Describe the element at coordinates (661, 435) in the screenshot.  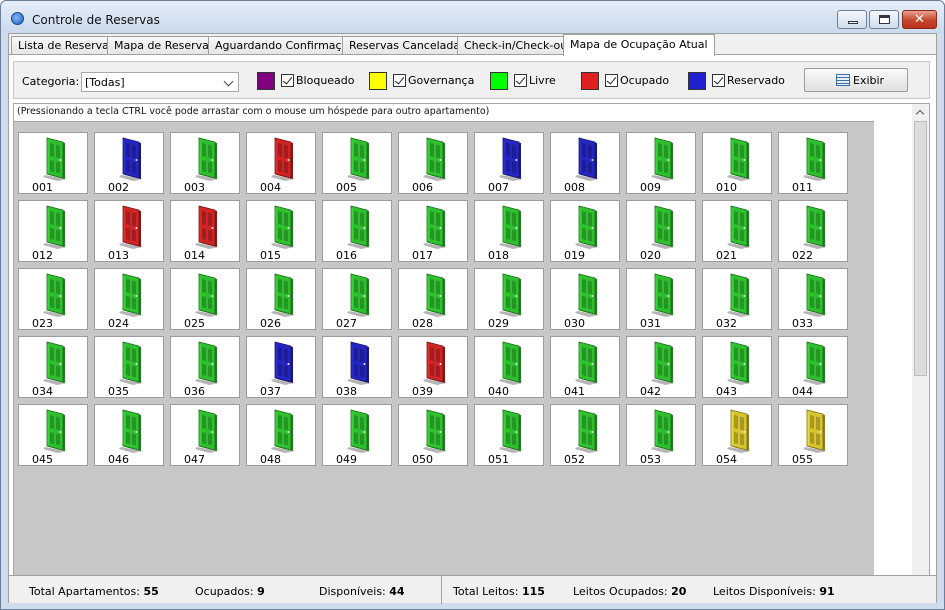
I see `room-053: 053` at that location.